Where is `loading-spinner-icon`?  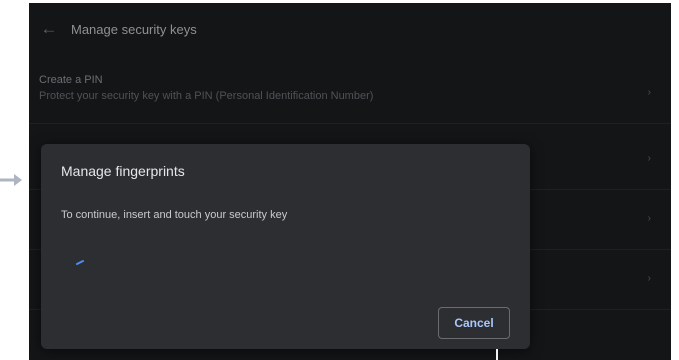
loading-spinner-icon is located at coordinates (83, 260).